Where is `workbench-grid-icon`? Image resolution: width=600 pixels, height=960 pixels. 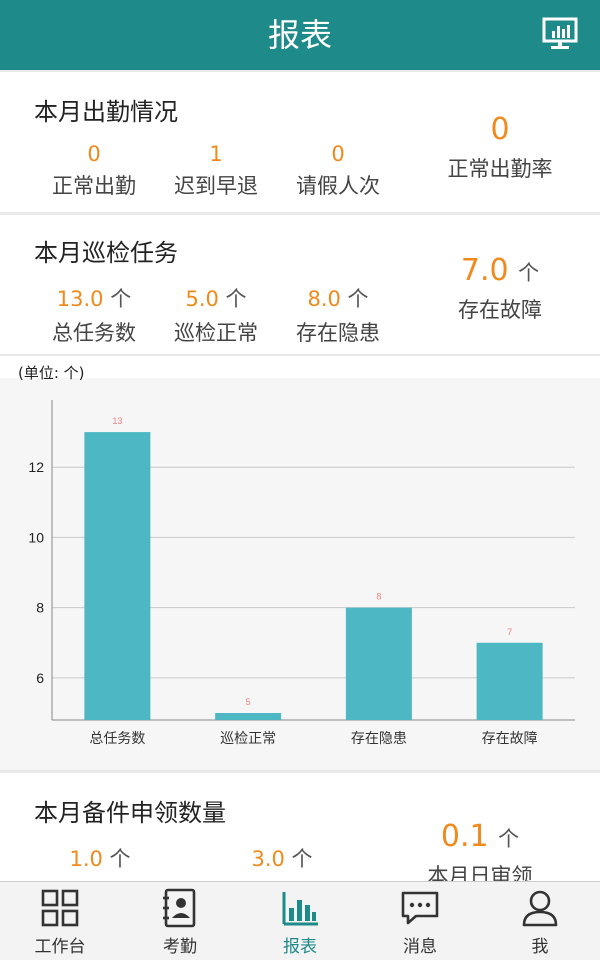
workbench-grid-icon is located at coordinates (60, 908).